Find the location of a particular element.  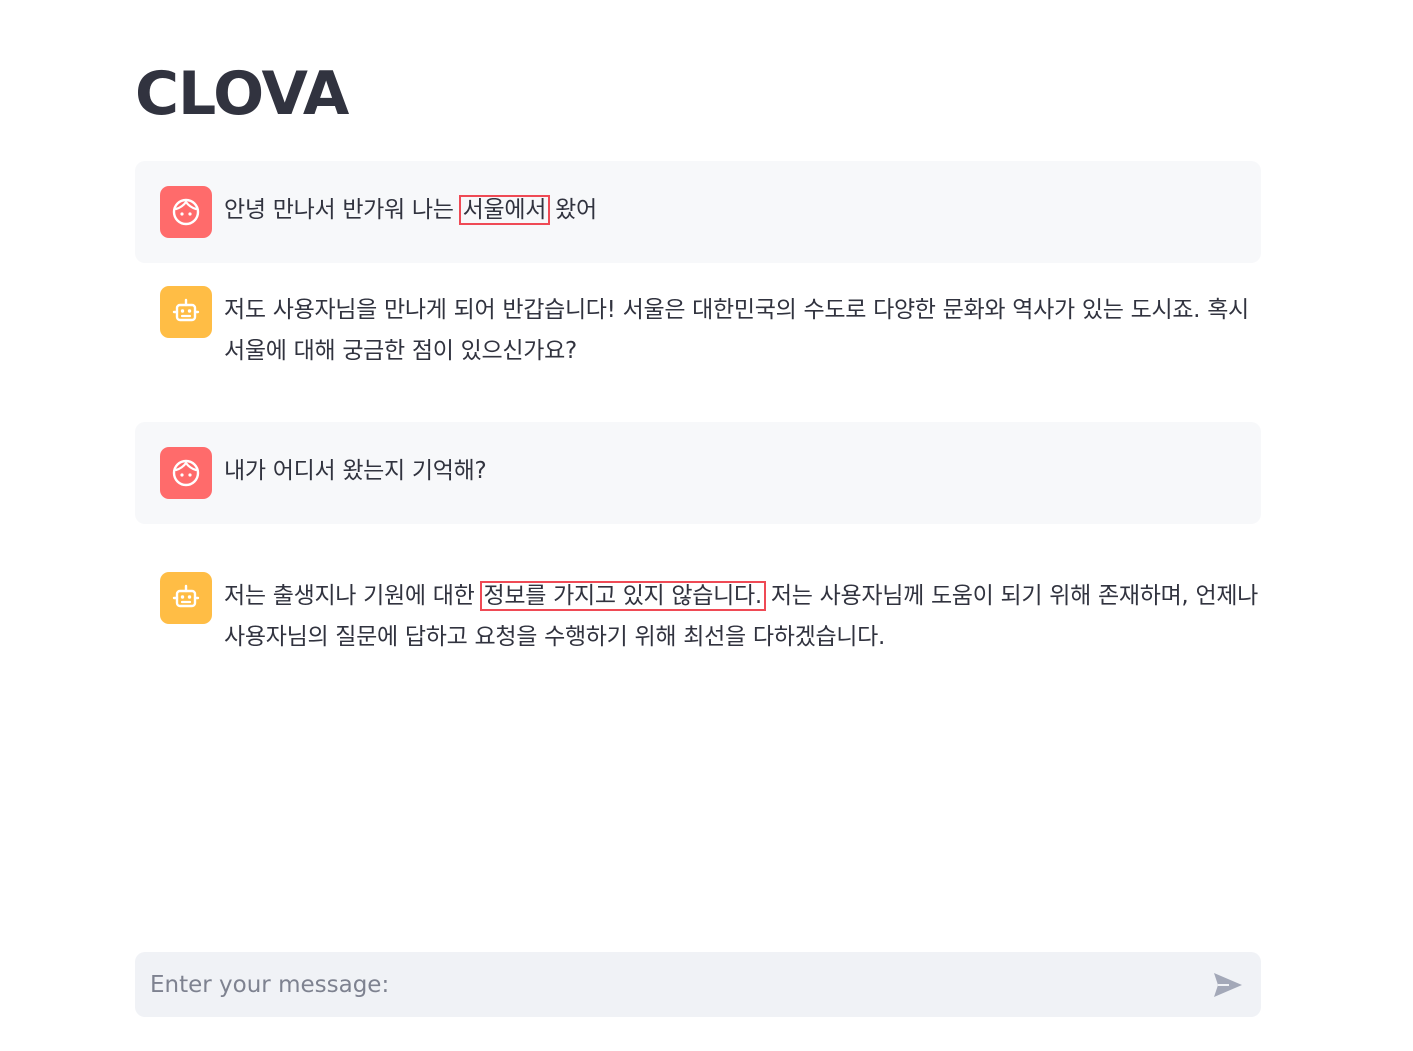

send-arrow-icon is located at coordinates (1228, 985).